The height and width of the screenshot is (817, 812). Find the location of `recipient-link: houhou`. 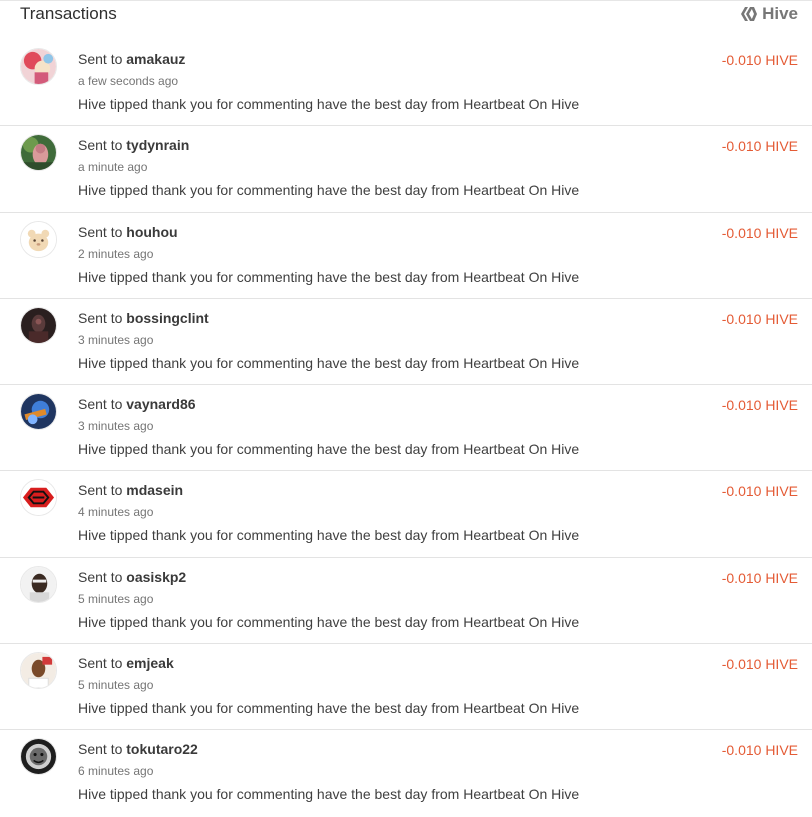

recipient-link: houhou is located at coordinates (151, 232).